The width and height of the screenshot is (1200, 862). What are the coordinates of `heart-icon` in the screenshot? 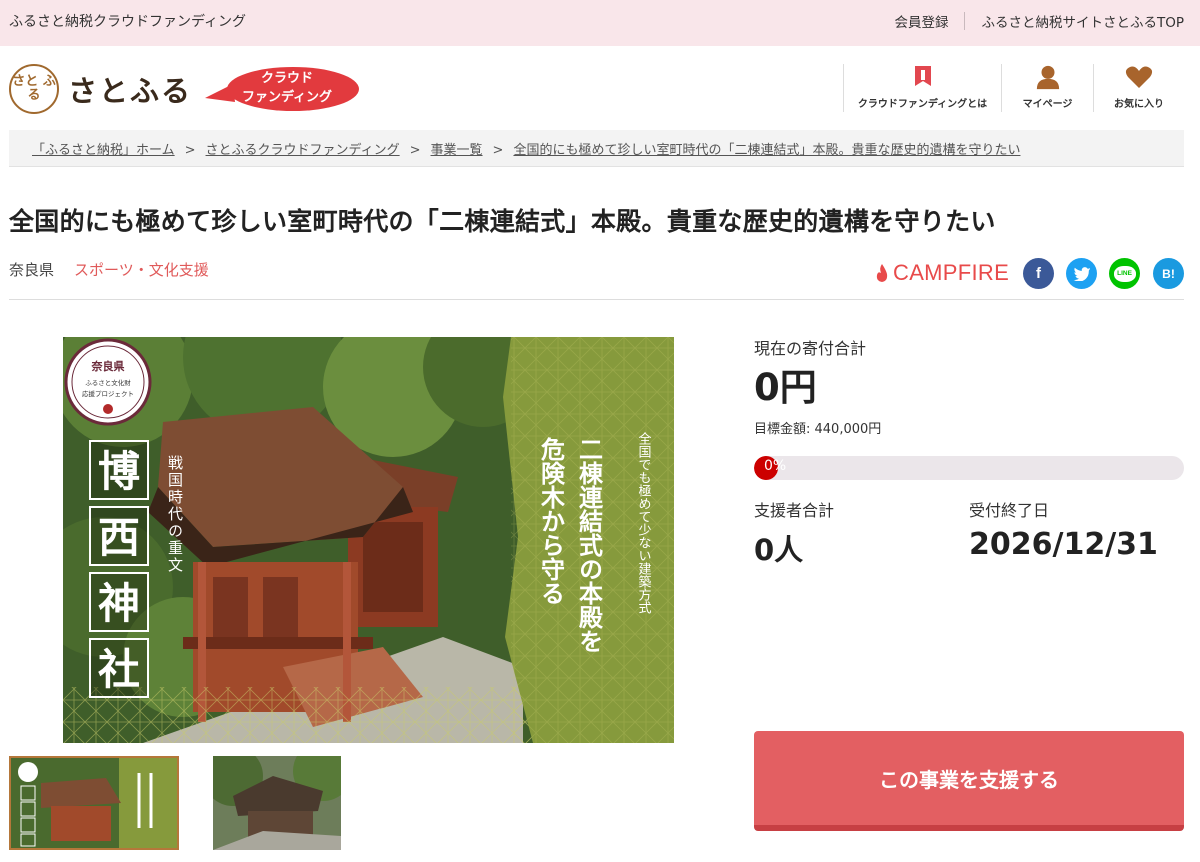 It's located at (1139, 77).